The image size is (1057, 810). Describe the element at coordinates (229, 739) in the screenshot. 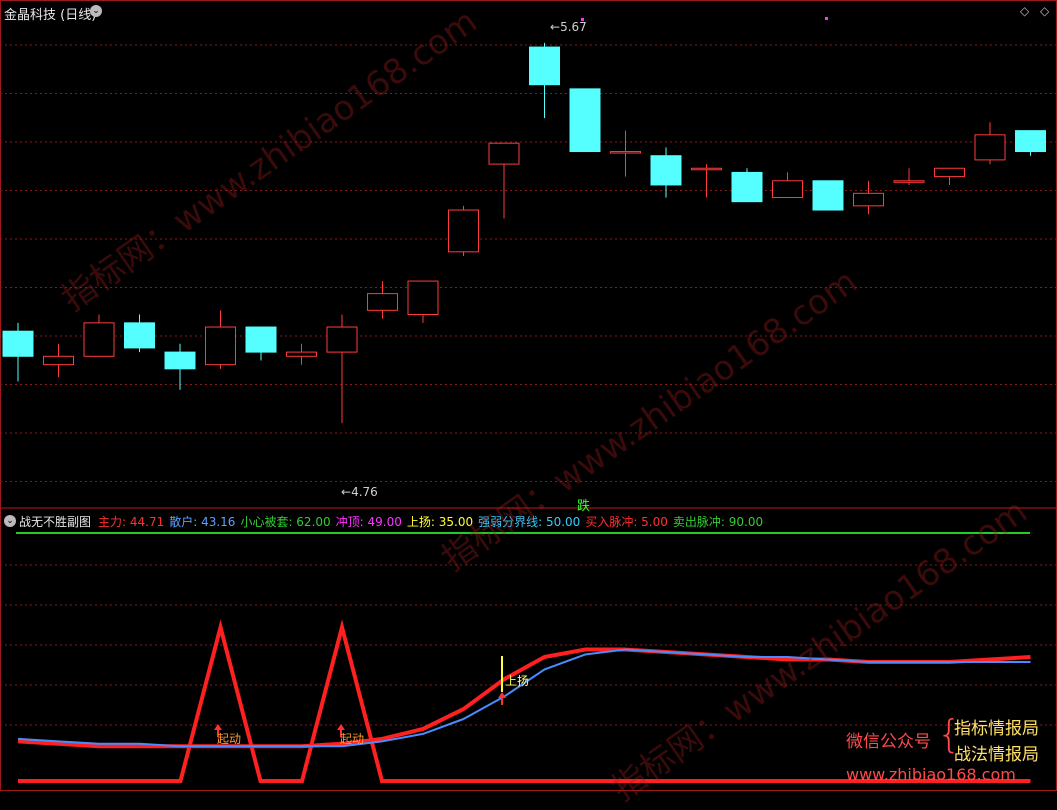

I see `qidong-label-1: 起动` at that location.